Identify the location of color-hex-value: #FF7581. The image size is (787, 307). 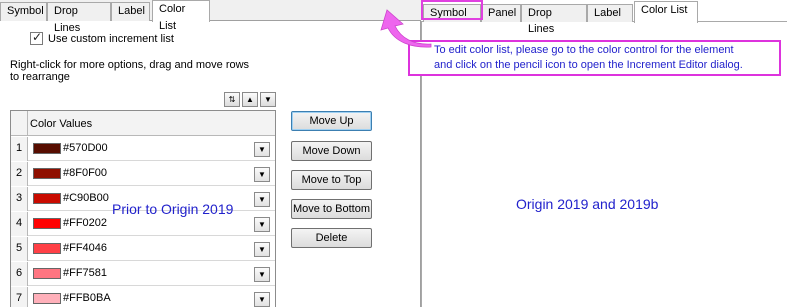
(85, 273).